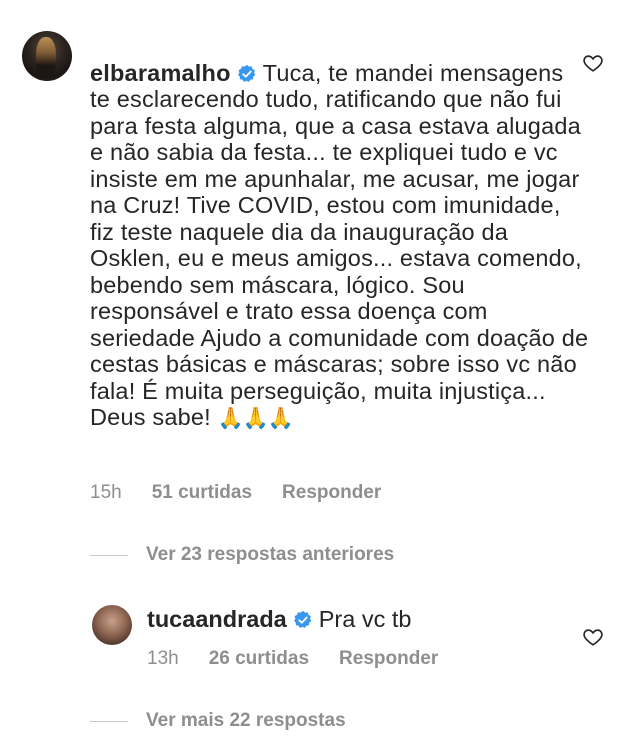 This screenshot has height=744, width=640. What do you see at coordinates (47, 56) in the screenshot?
I see `avatar-elbaramalho` at bounding box center [47, 56].